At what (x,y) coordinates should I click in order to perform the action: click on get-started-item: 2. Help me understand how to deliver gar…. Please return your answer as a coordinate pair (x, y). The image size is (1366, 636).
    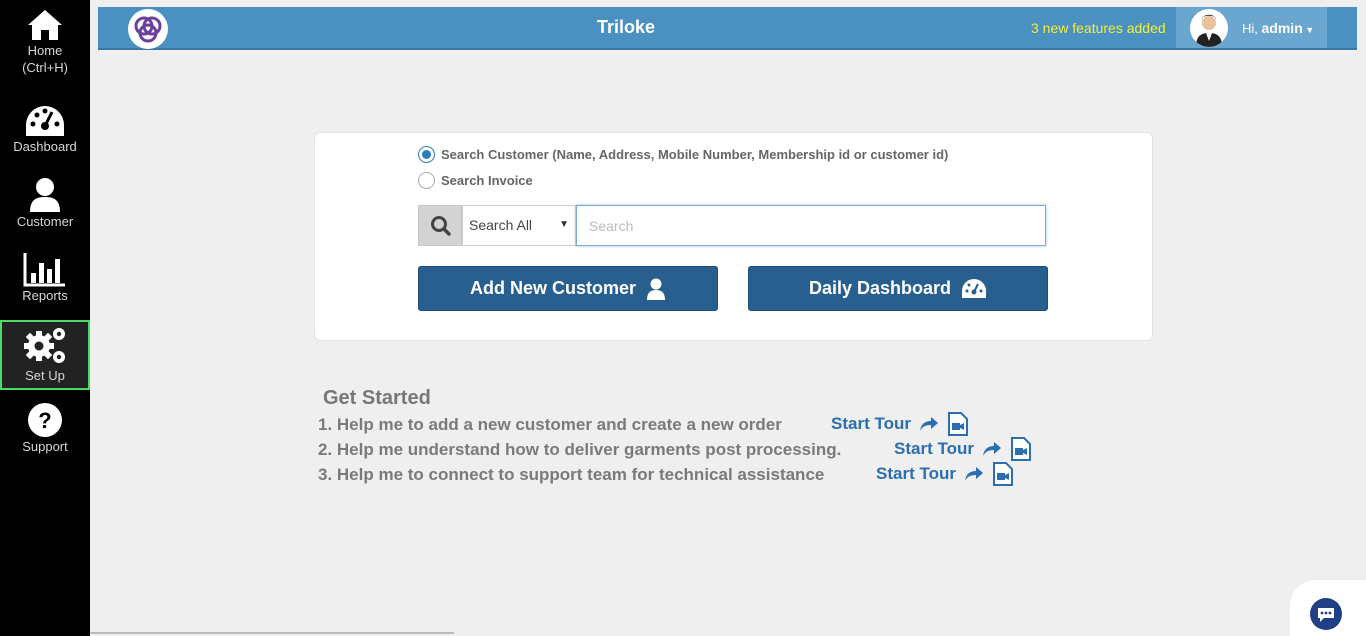
    Looking at the image, I should click on (580, 449).